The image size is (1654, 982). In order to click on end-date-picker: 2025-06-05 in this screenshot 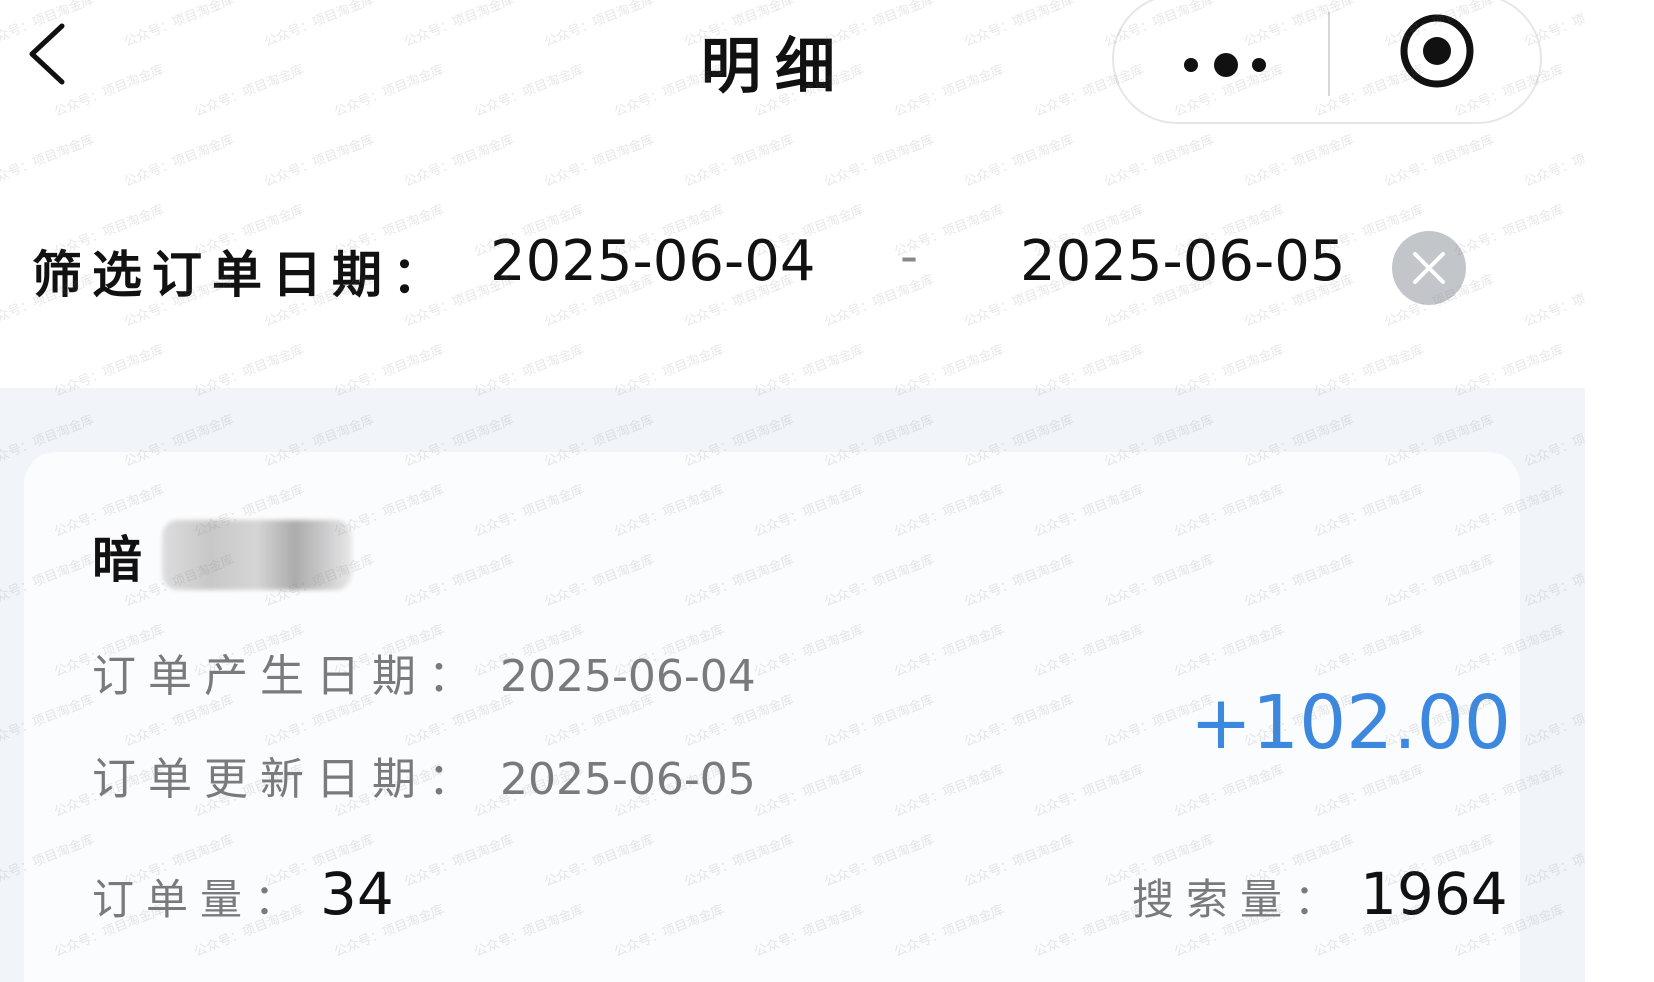, I will do `click(1182, 261)`.